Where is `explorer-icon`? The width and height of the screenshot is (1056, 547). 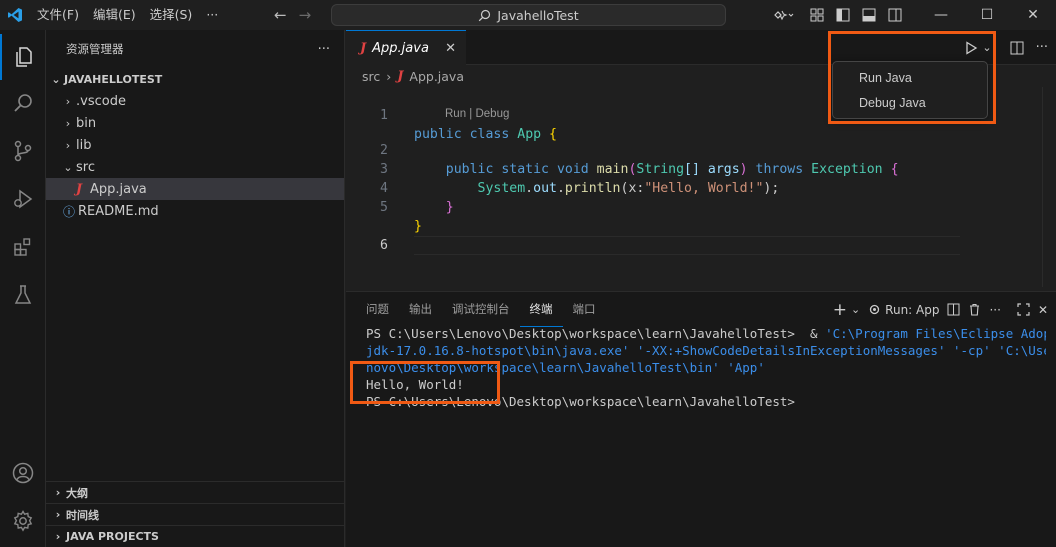
explorer-icon is located at coordinates (23, 57).